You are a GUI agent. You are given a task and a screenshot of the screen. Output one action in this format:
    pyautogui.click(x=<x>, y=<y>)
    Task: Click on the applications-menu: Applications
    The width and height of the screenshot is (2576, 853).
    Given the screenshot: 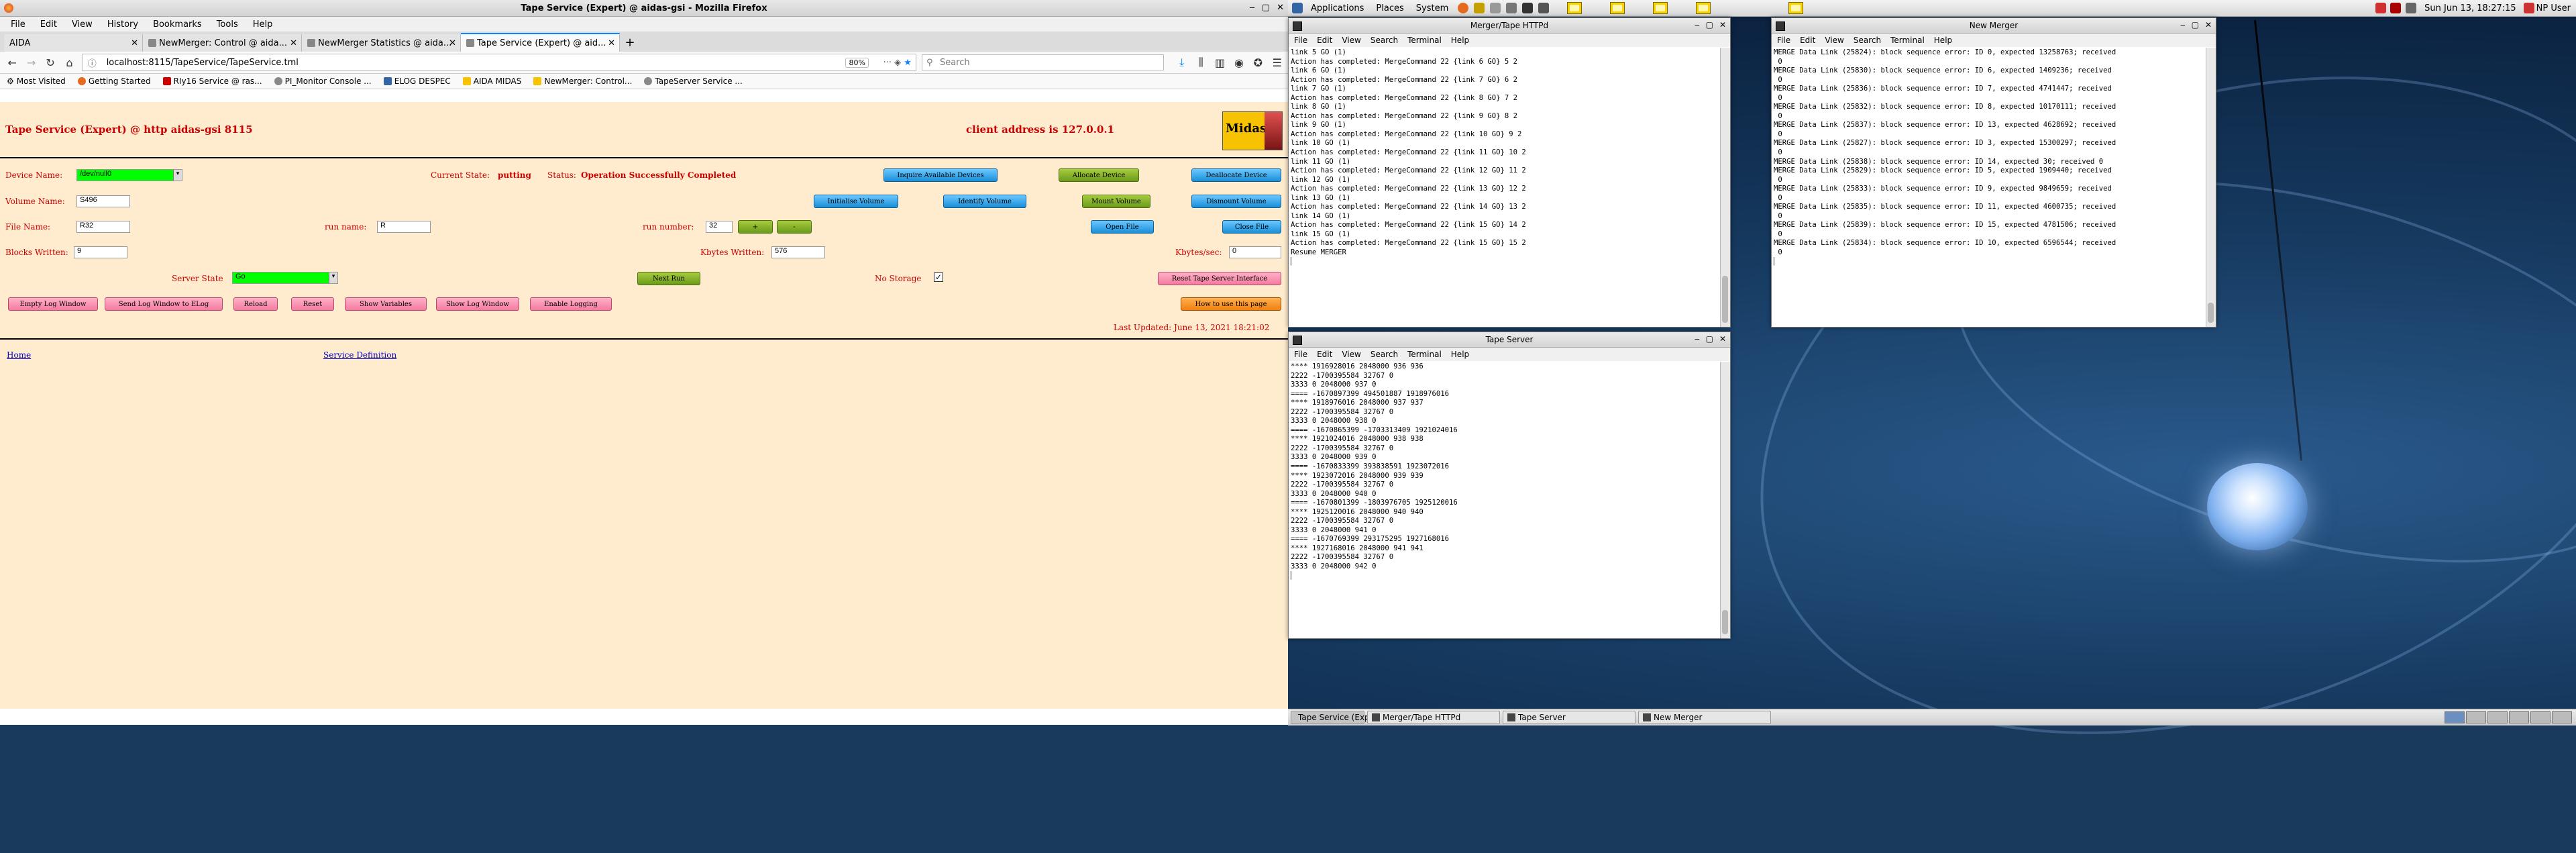 What is the action you would take?
    pyautogui.click(x=1337, y=8)
    